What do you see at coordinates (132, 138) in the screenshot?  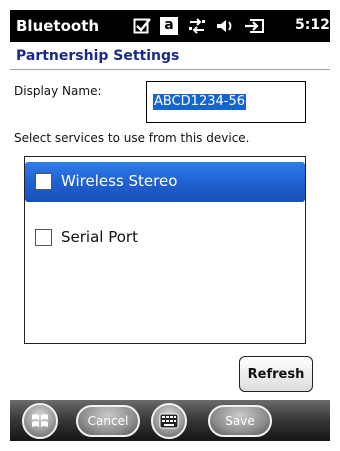 I see `services-label: Select services to use from this device.` at bounding box center [132, 138].